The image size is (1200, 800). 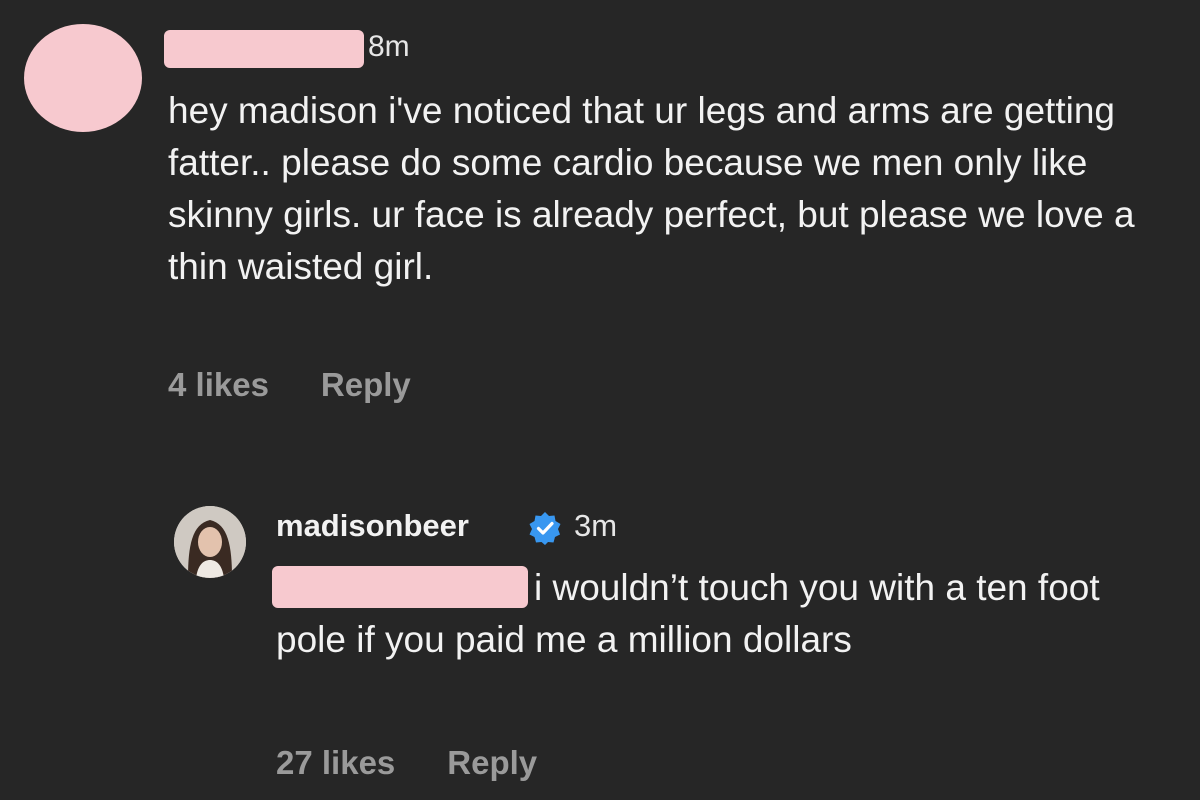 I want to click on avatar, so click(x=210, y=542).